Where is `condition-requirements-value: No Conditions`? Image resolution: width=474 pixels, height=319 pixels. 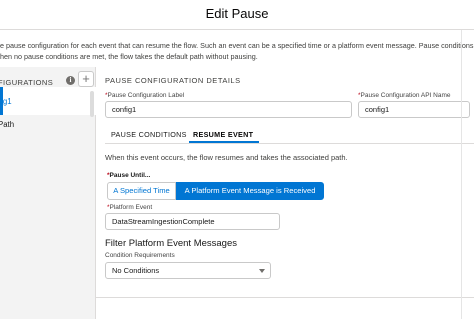
condition-requirements-value: No Conditions is located at coordinates (136, 270).